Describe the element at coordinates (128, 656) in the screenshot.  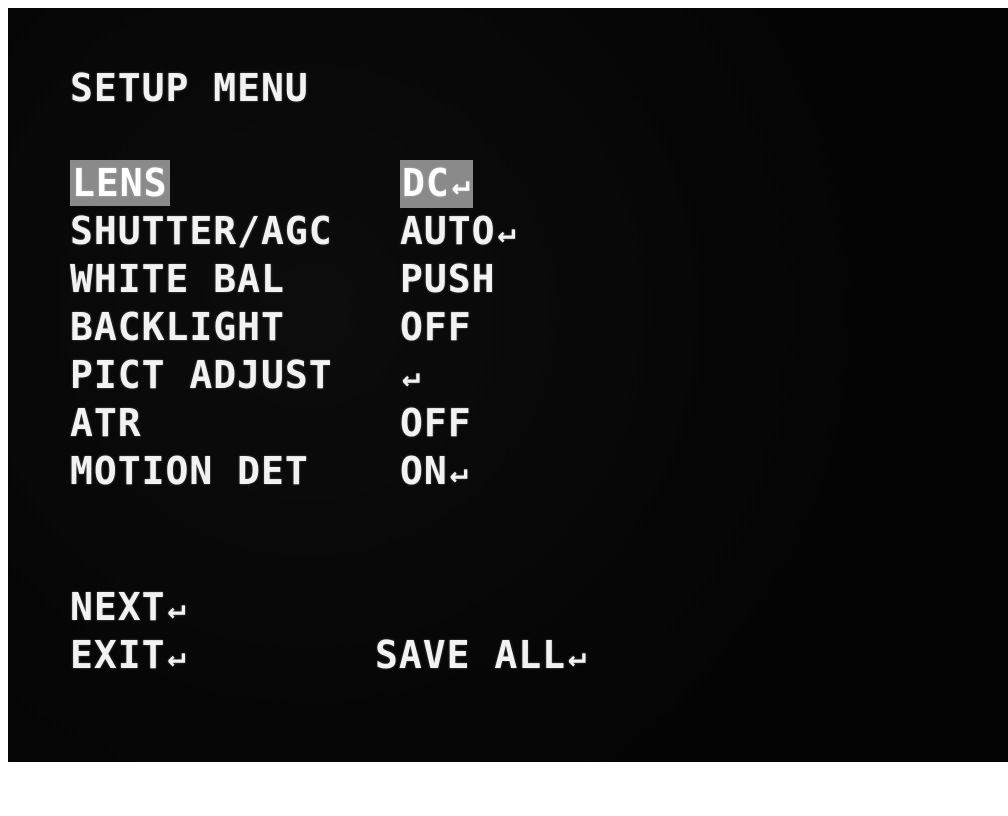
I see `exit-button: EXIT↵` at that location.